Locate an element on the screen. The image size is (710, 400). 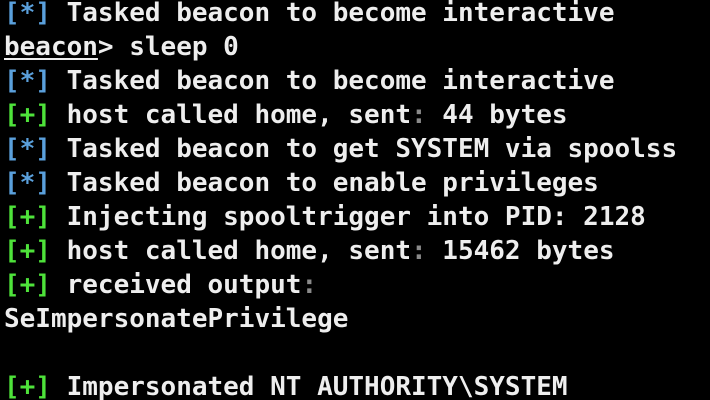
console-line: [+] Impersonated NT AUTHORITY\SYSTEM is located at coordinates (357, 385).